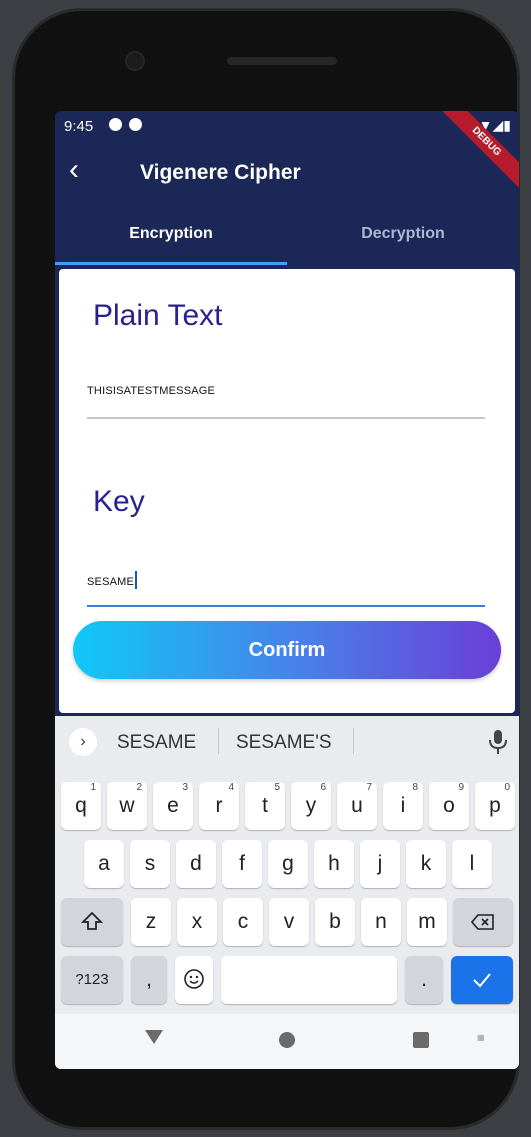 The height and width of the screenshot is (1137, 531). I want to click on key-hint: 7, so click(369, 787).